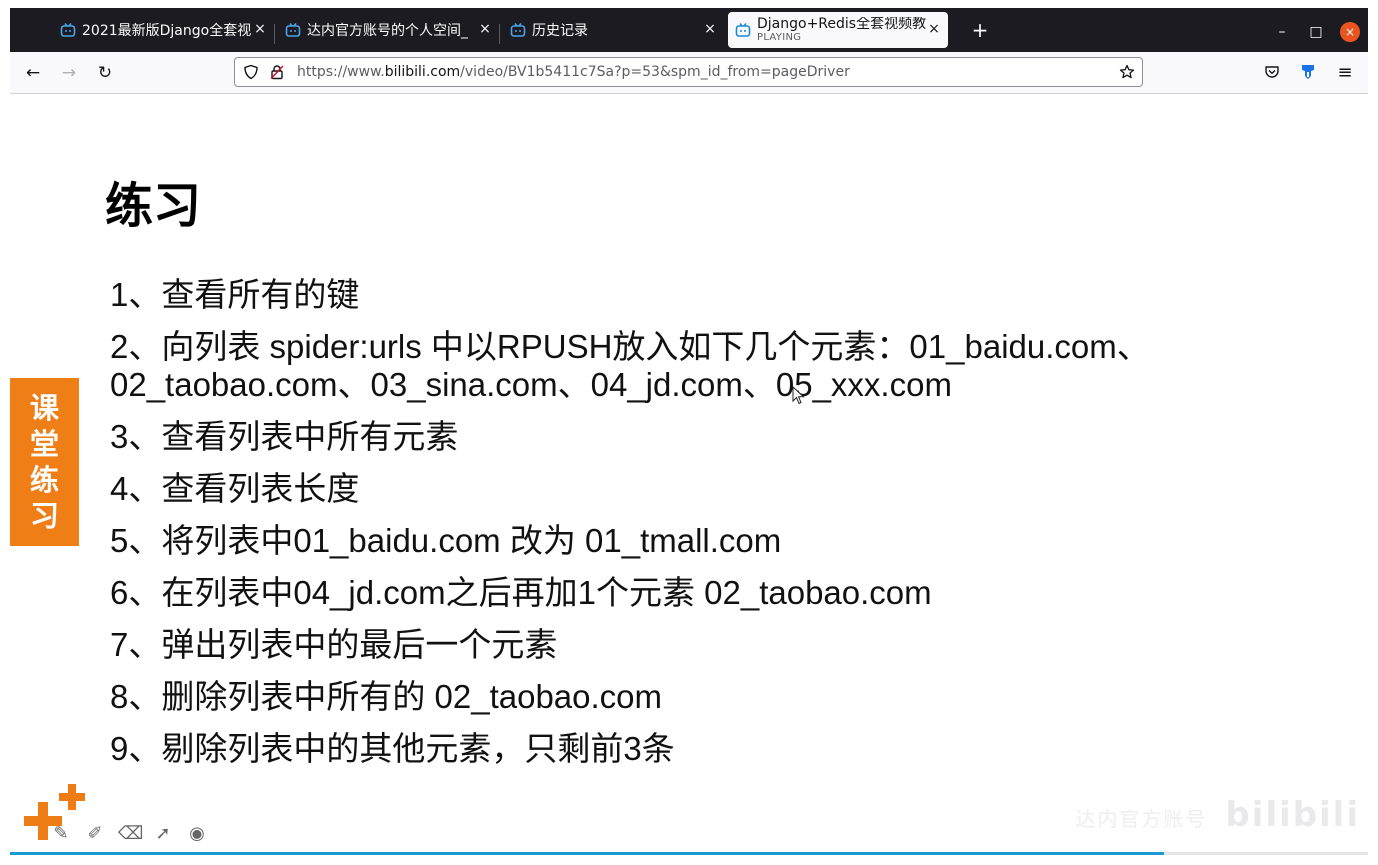  Describe the element at coordinates (105, 73) in the screenshot. I see `reload-button: ↻` at that location.